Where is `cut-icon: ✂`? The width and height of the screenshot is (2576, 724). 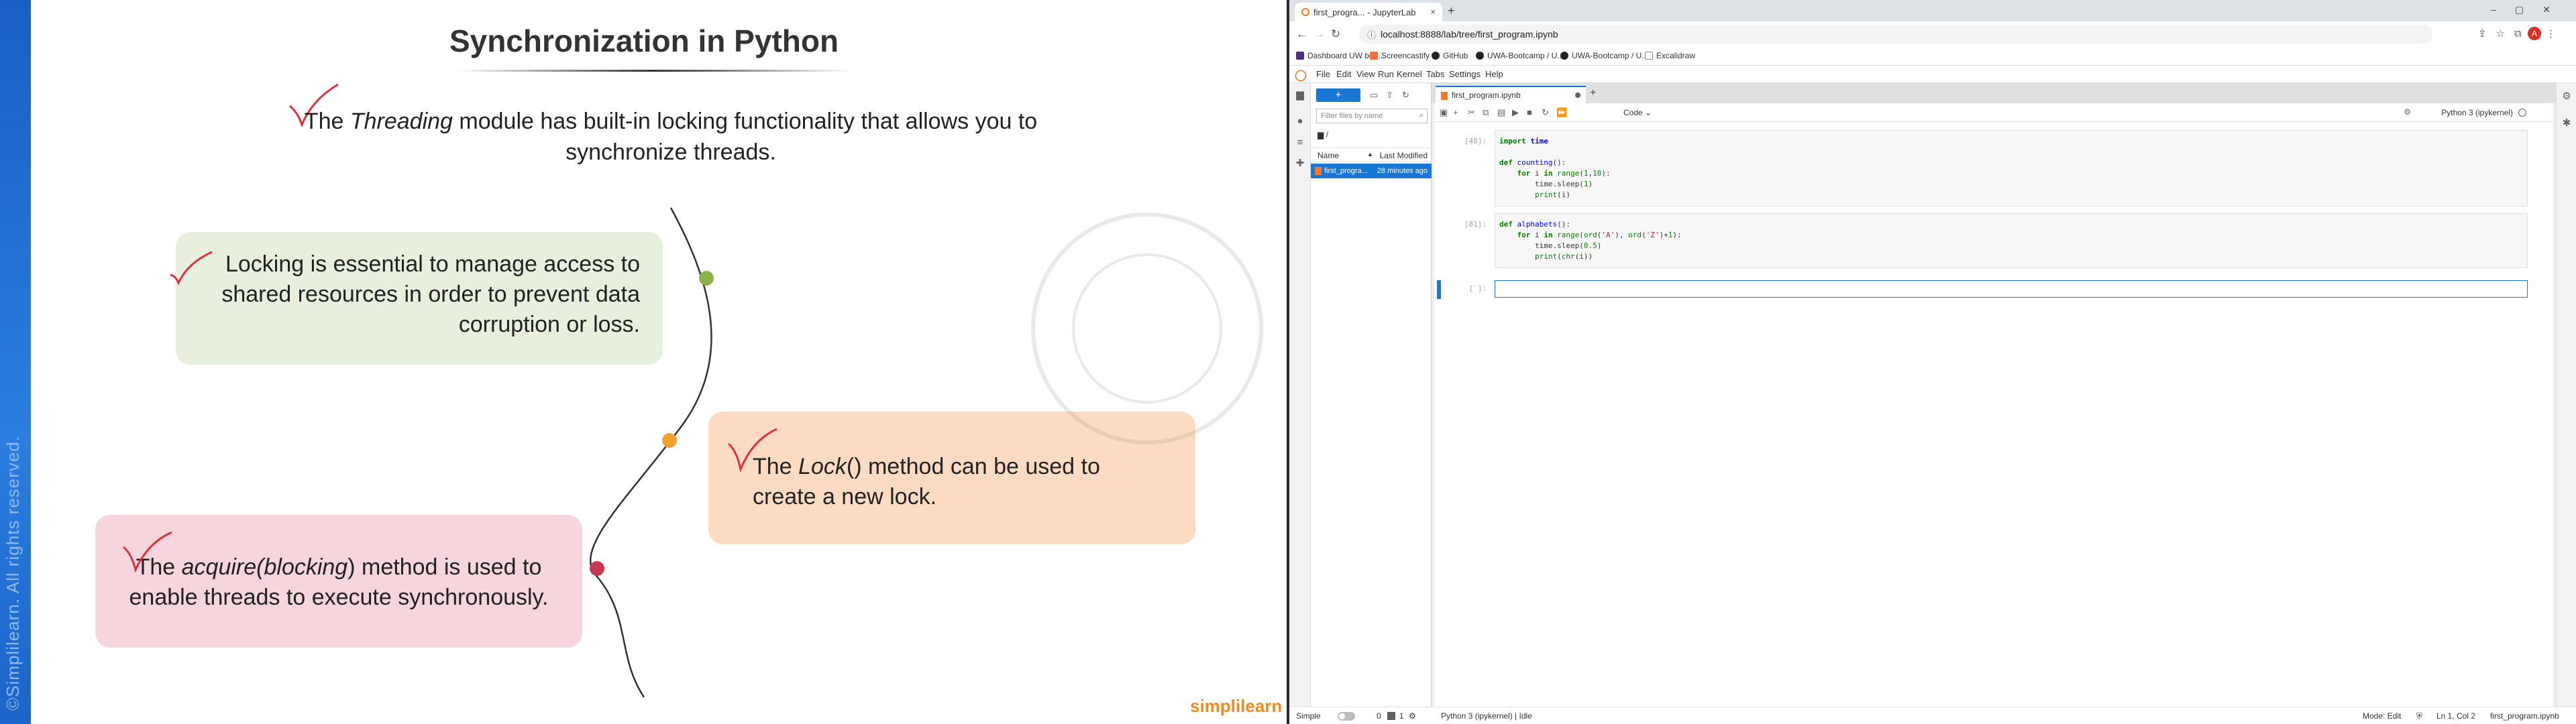 cut-icon: ✂ is located at coordinates (1471, 112).